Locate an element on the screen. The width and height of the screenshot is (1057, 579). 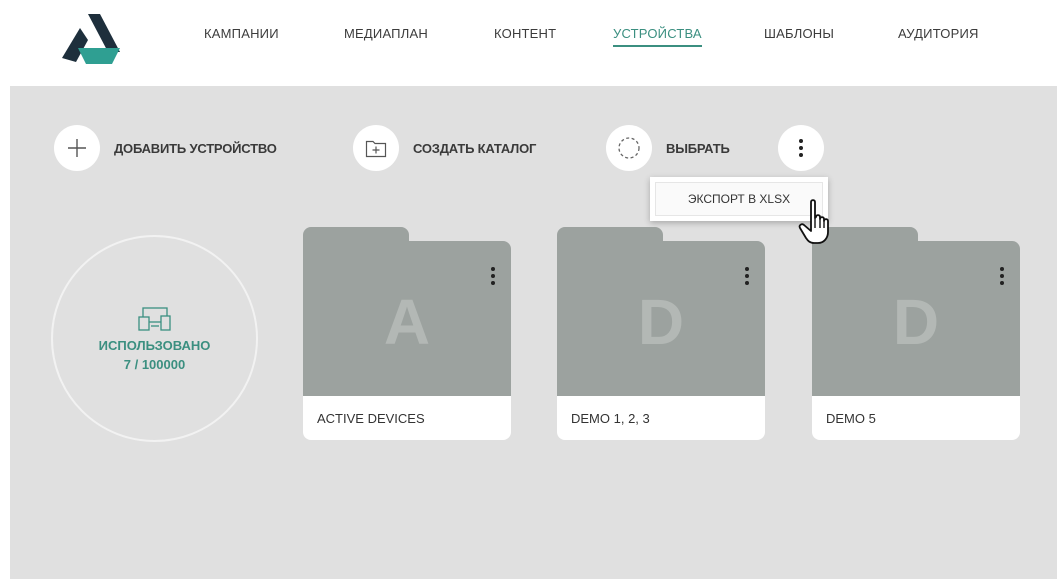
create-catalog-label: СОЗДАТЬ КАТАЛОГ is located at coordinates (475, 148).